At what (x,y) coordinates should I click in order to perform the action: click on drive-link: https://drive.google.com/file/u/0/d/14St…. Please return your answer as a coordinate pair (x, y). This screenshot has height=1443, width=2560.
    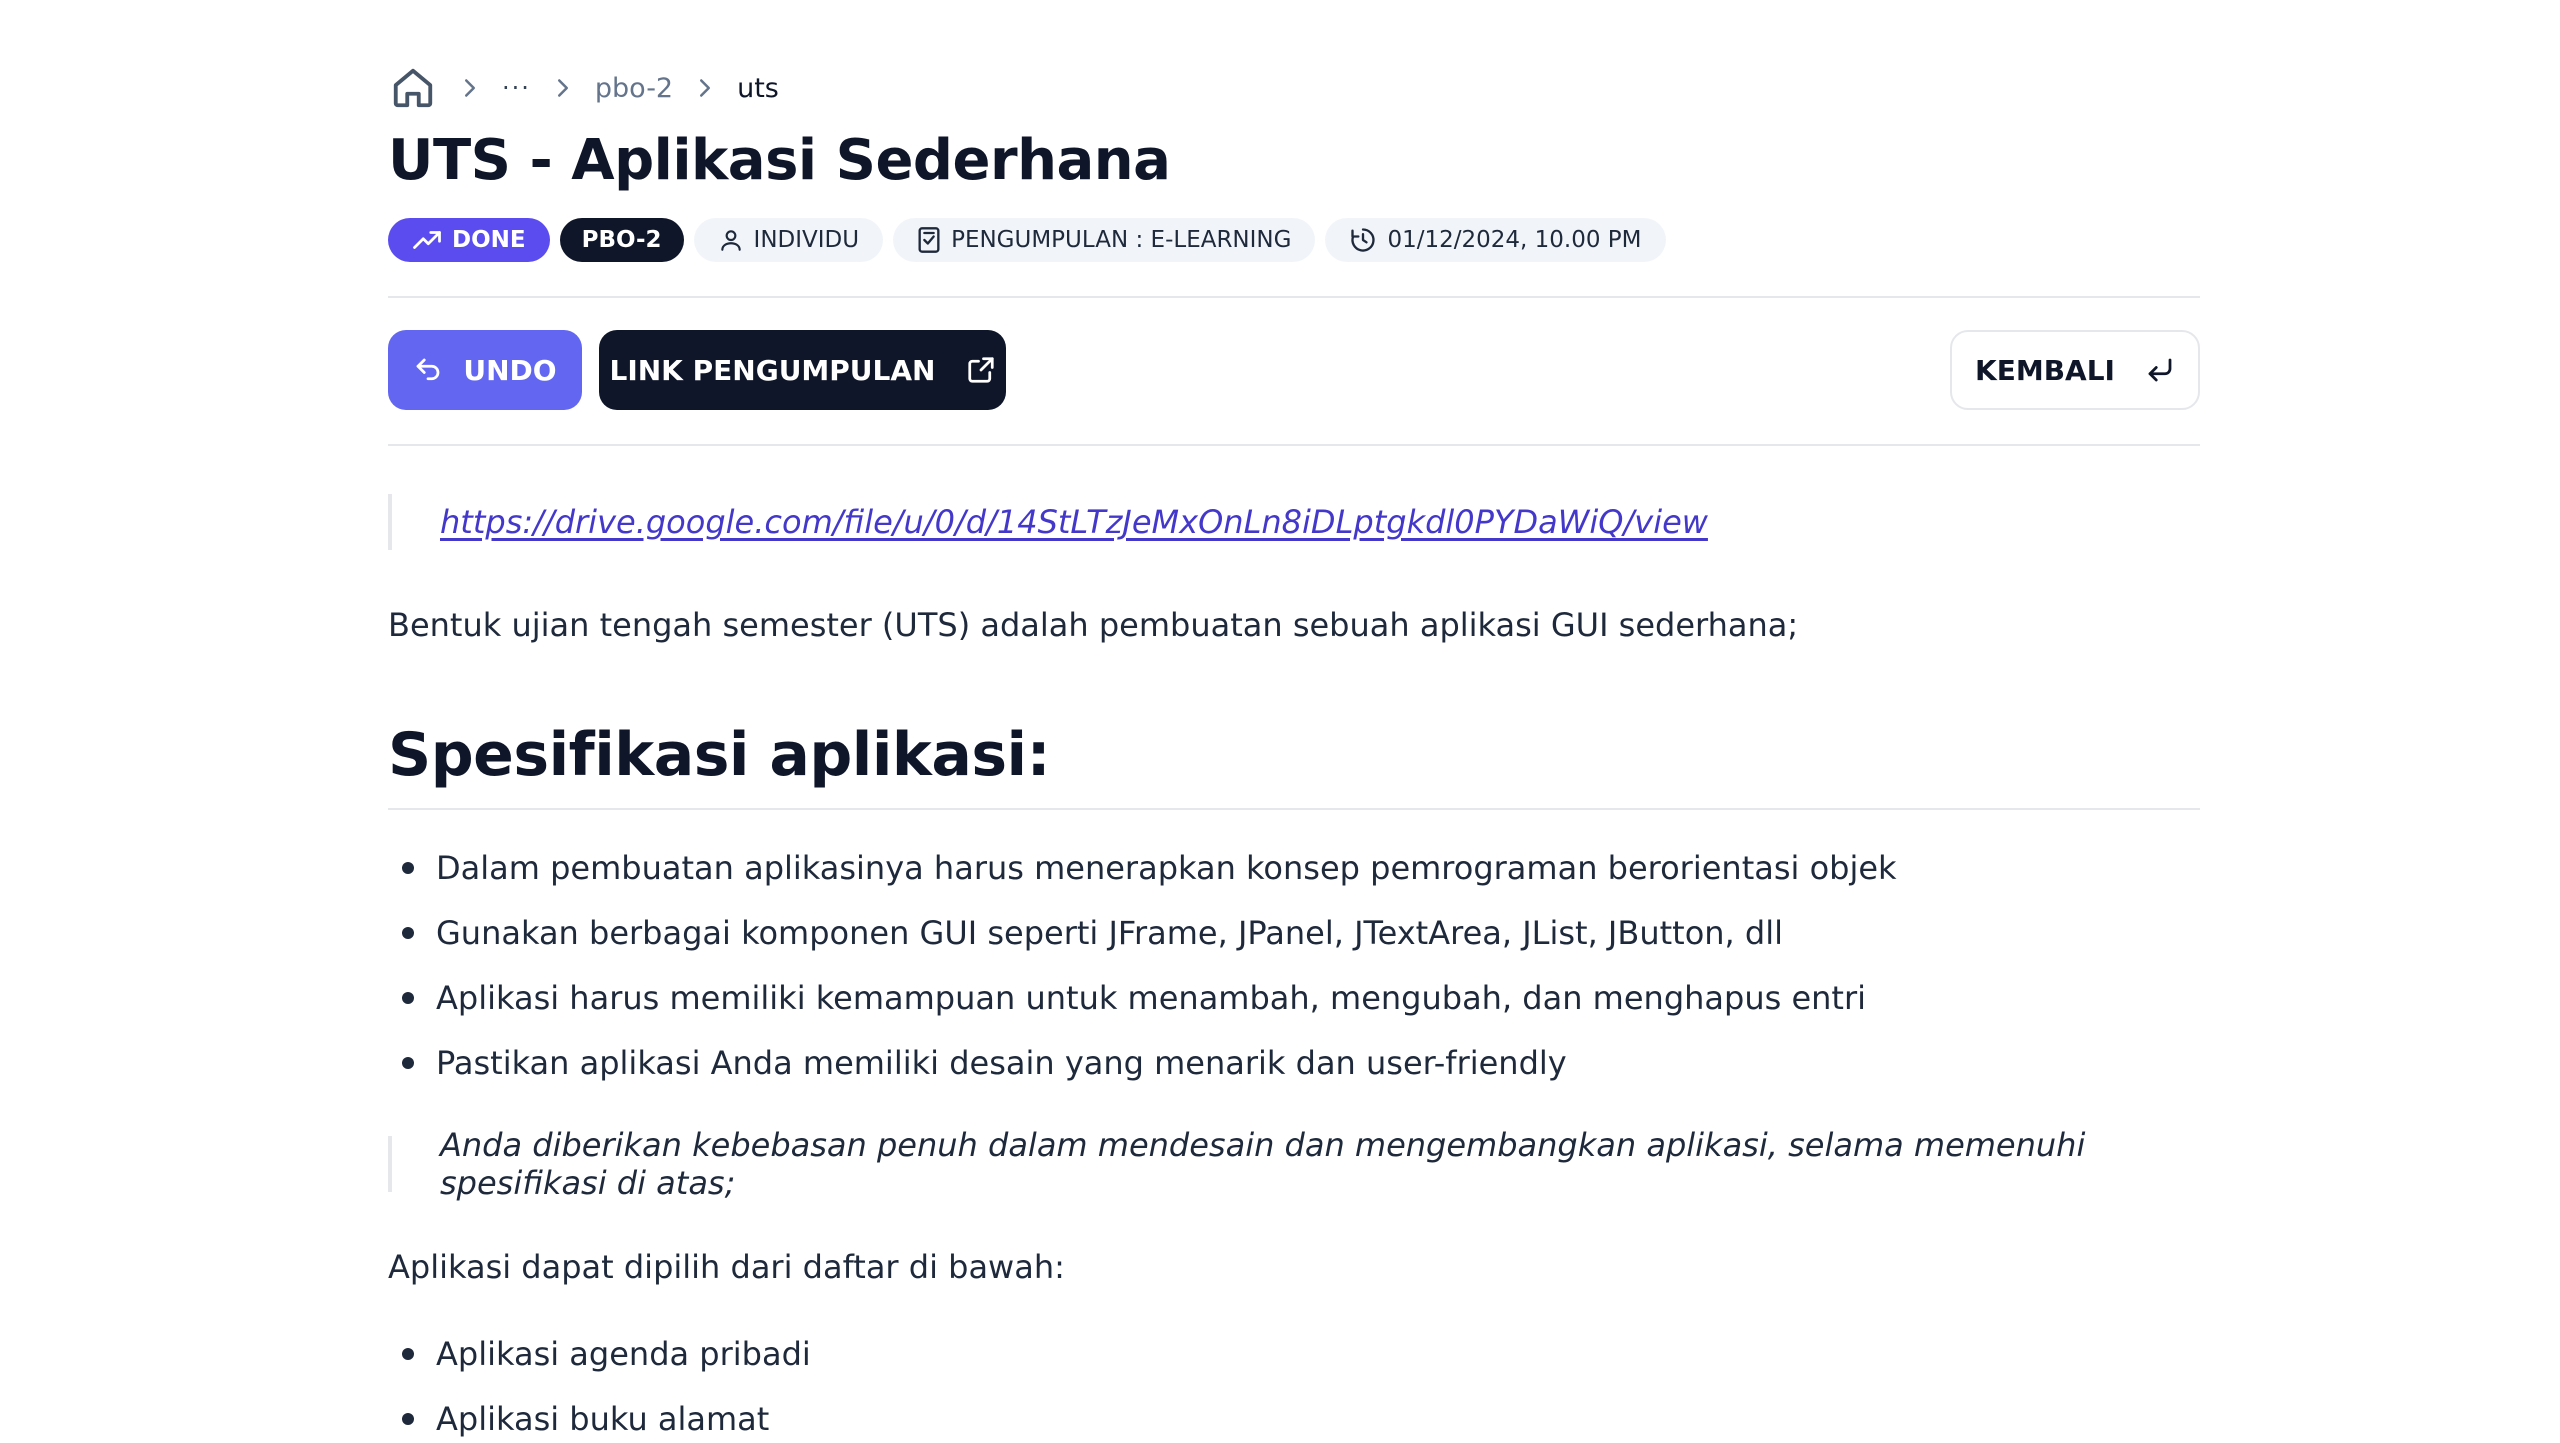
    Looking at the image, I should click on (1074, 522).